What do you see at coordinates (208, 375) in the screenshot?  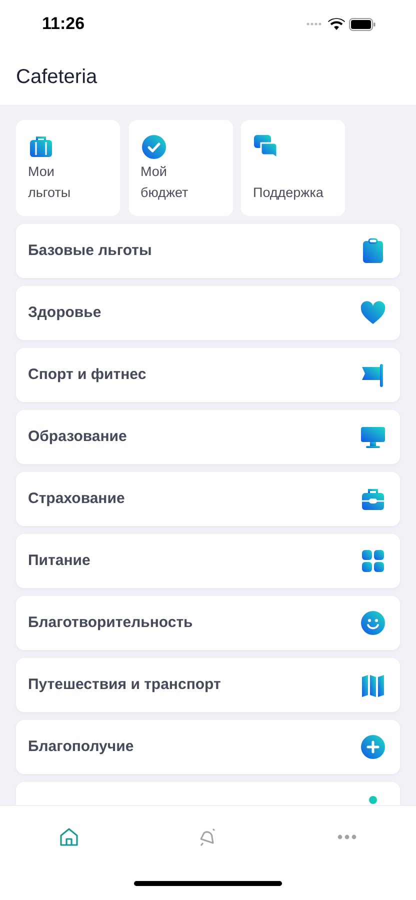 I see `category-row: Спорт и фитнес` at bounding box center [208, 375].